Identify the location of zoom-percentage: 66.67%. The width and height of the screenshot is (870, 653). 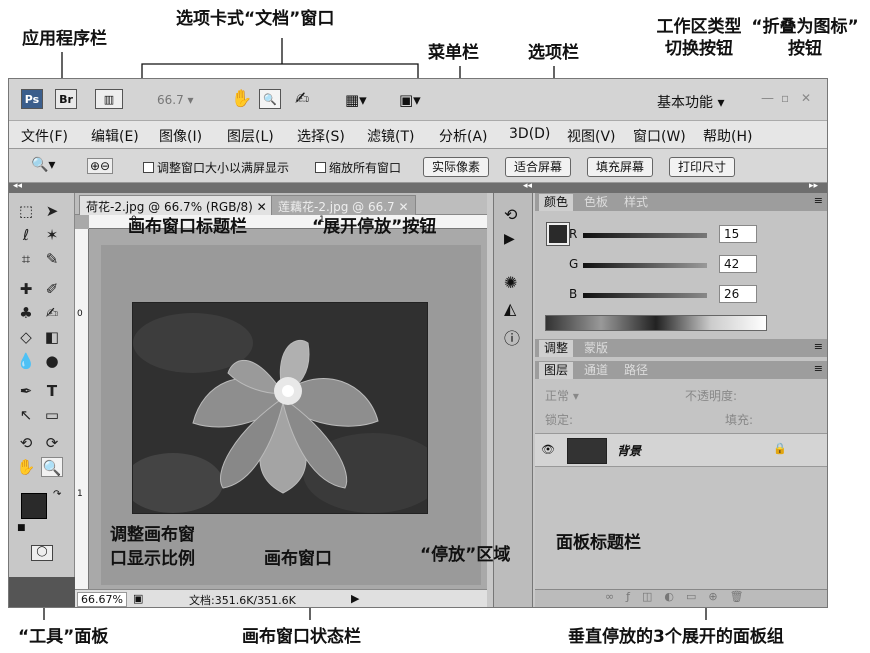
(102, 599).